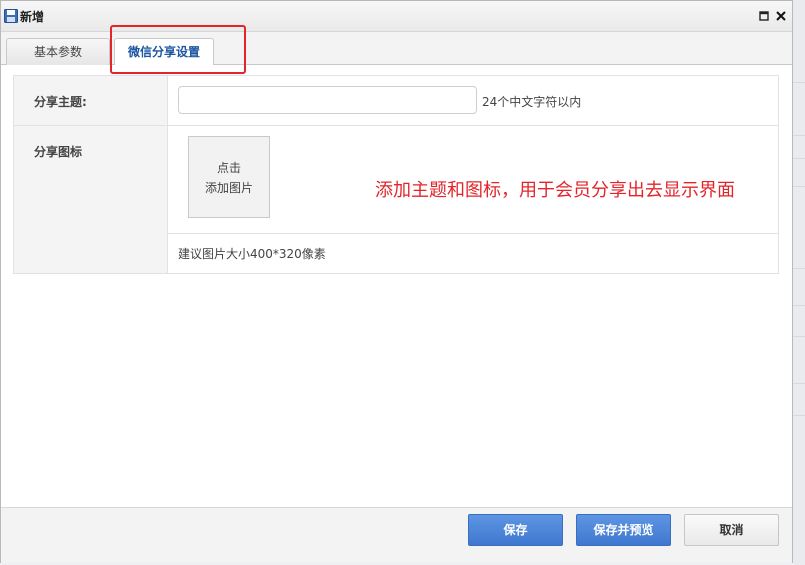 The width and height of the screenshot is (805, 565). Describe the element at coordinates (799, 282) in the screenshot. I see `background-page-strip` at that location.